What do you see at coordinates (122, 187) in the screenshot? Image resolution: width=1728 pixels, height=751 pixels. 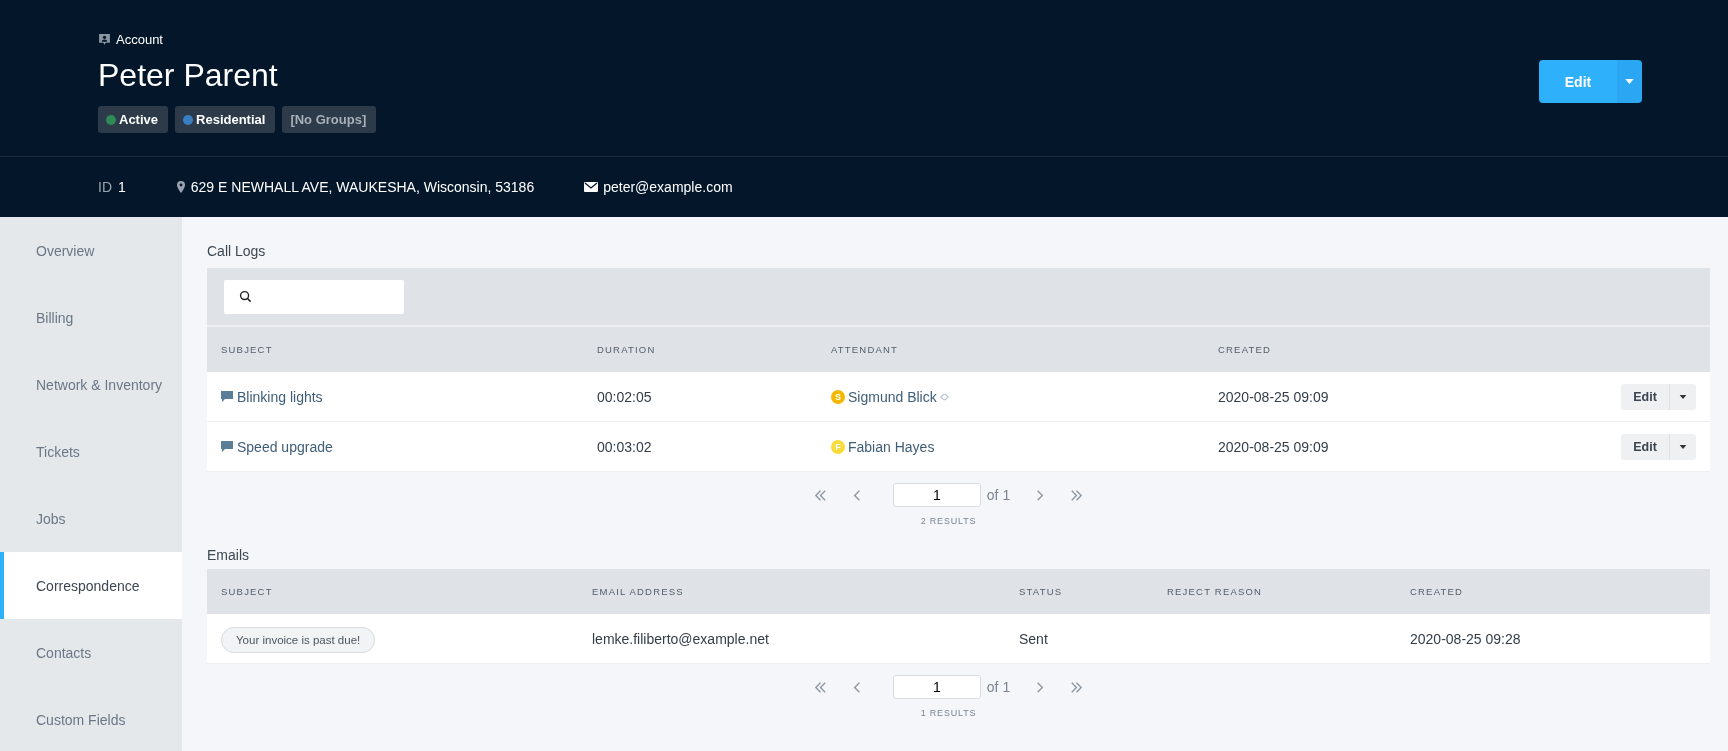 I see `id-value: 1` at bounding box center [122, 187].